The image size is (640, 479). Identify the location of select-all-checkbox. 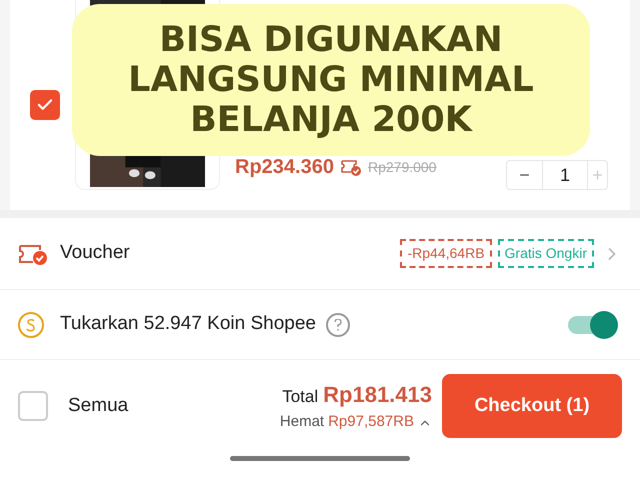
(33, 406).